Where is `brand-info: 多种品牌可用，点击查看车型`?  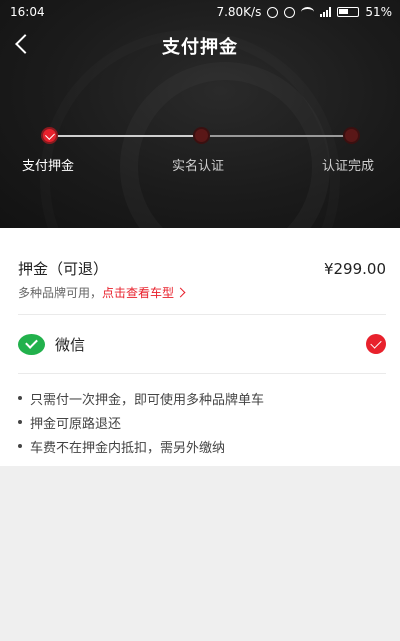
brand-info: 多种品牌可用，点击查看车型 is located at coordinates (102, 292).